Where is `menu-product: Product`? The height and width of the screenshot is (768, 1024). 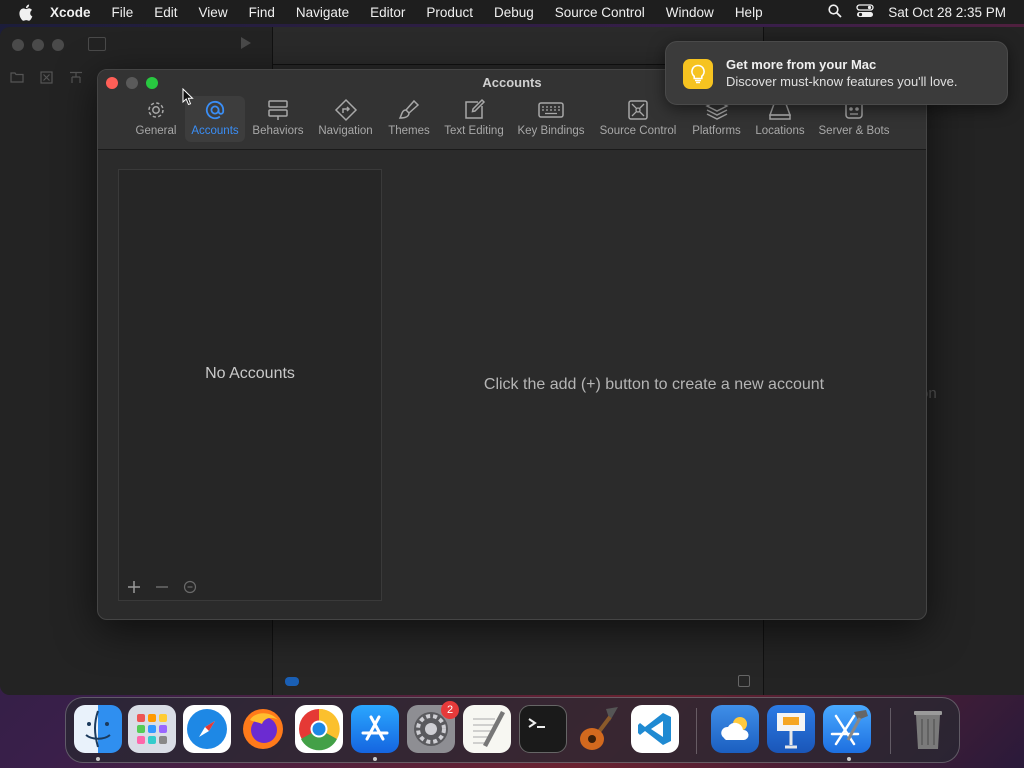 menu-product: Product is located at coordinates (449, 12).